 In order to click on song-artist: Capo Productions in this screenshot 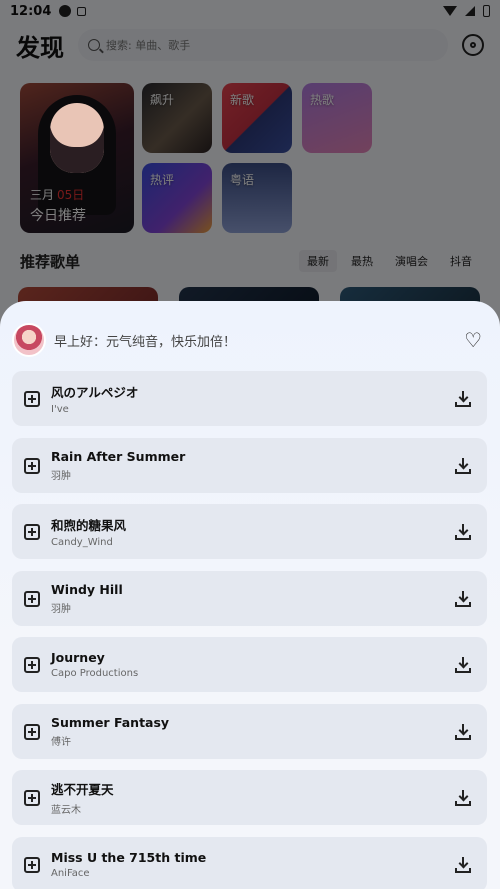, I will do `click(95, 673)`.